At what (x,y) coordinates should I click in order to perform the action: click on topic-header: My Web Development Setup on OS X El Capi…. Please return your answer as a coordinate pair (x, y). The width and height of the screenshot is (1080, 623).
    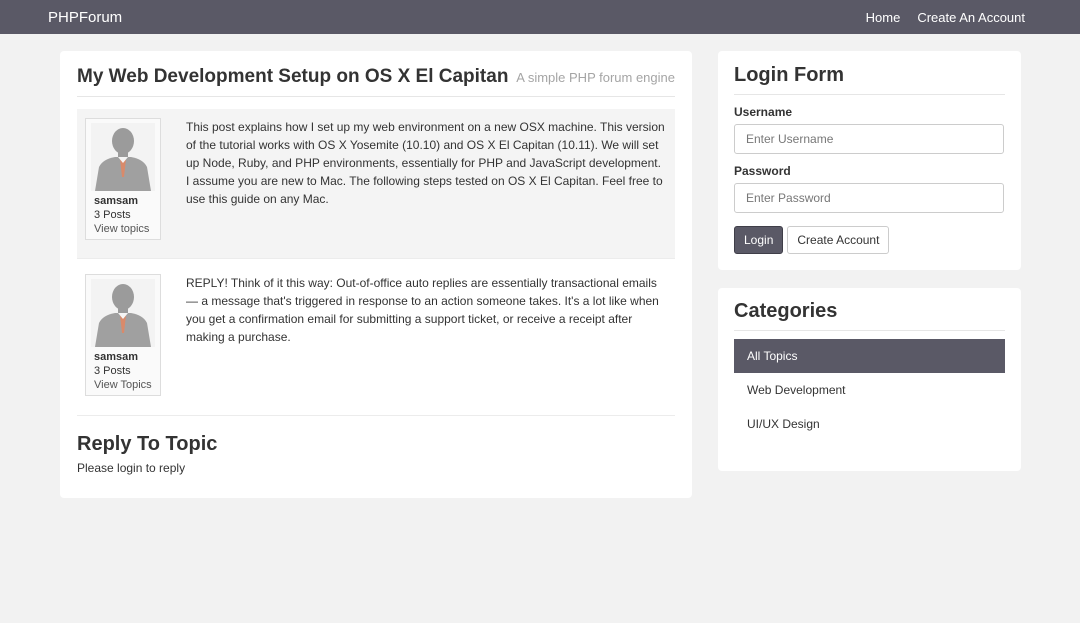
    Looking at the image, I should click on (376, 81).